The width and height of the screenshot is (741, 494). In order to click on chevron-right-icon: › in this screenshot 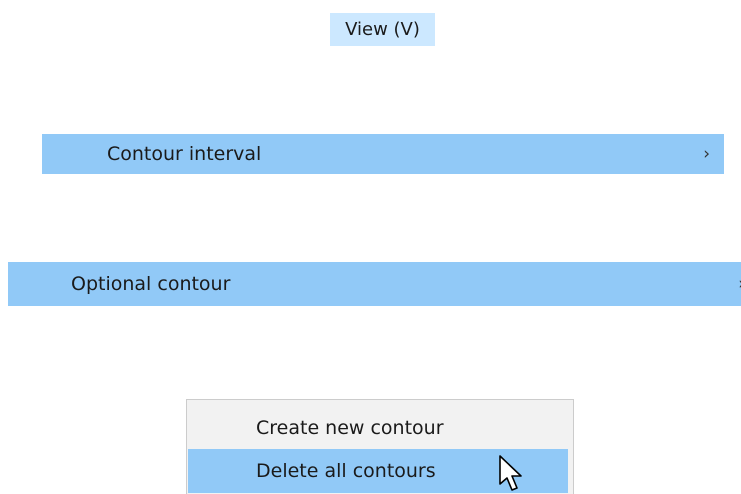, I will do `click(706, 154)`.